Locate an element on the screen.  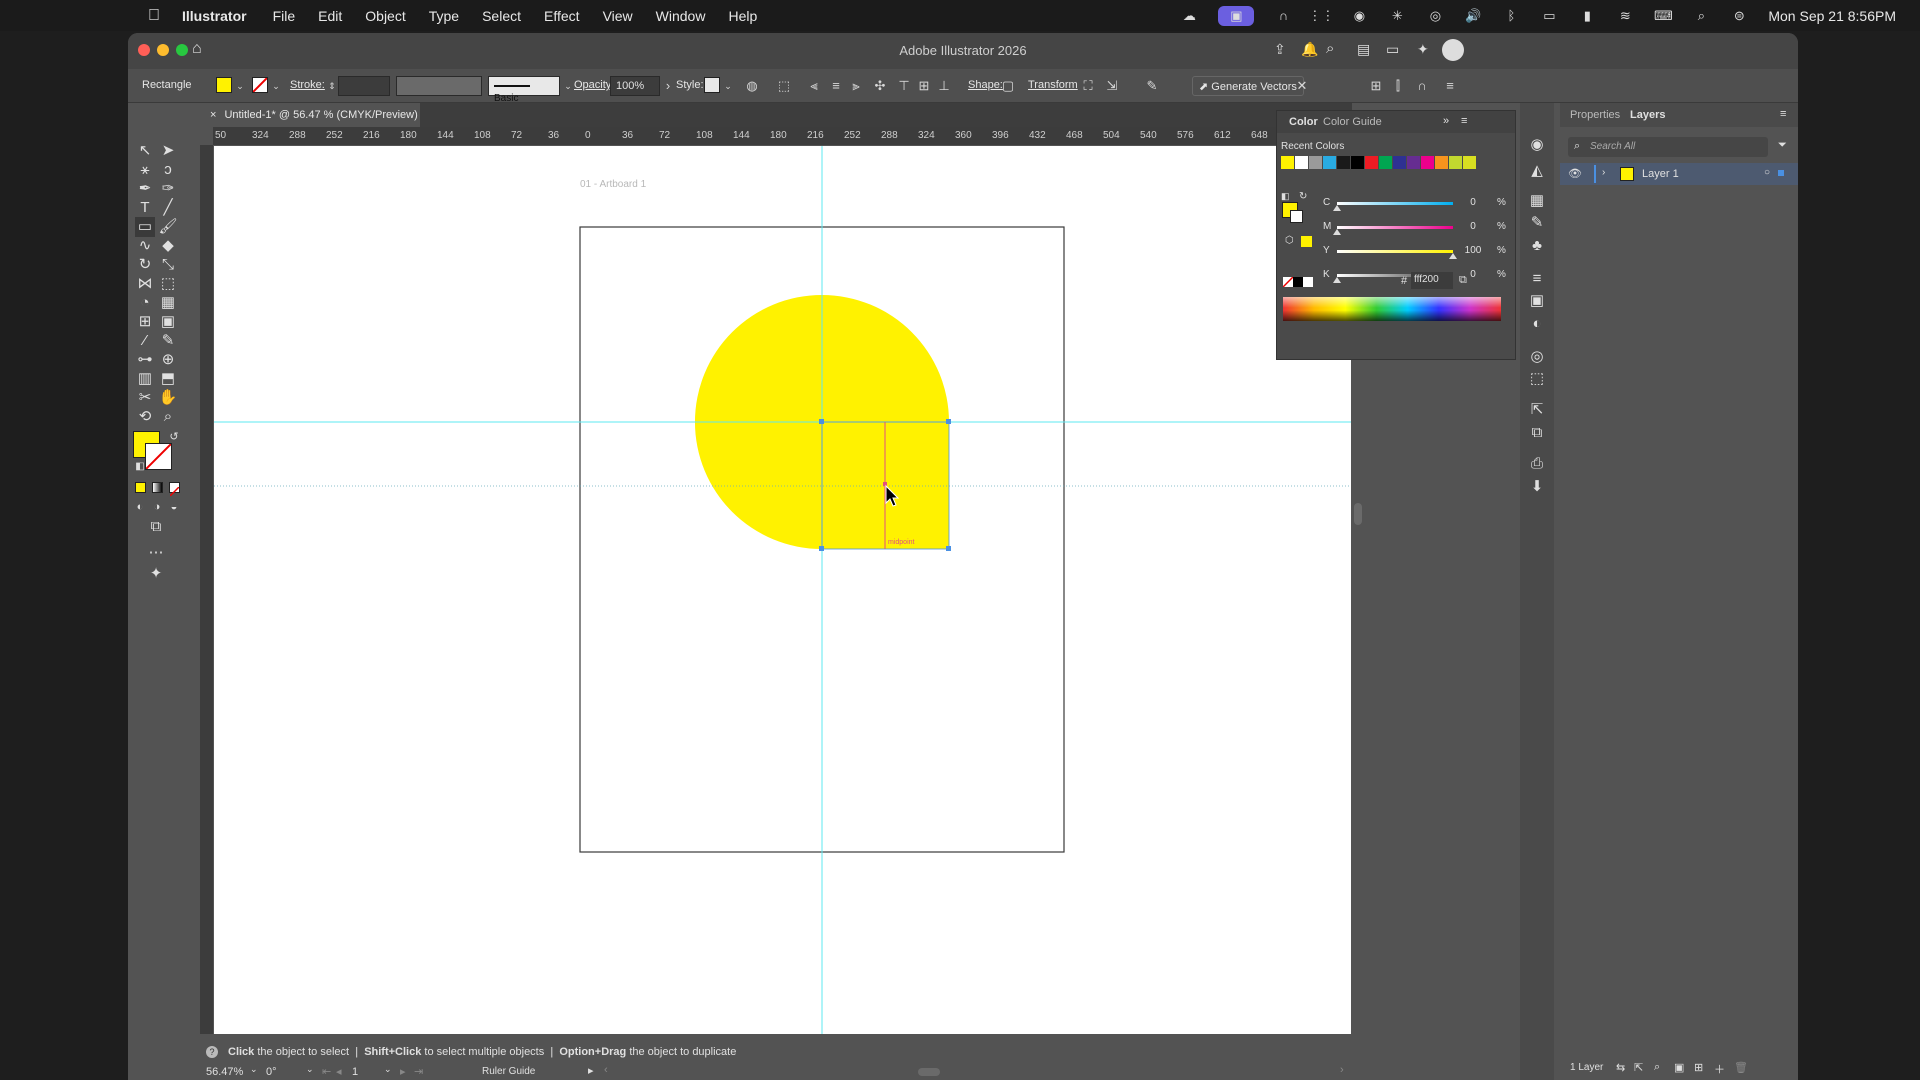
curvature-tool-icon: ✑ is located at coordinates (168, 189).